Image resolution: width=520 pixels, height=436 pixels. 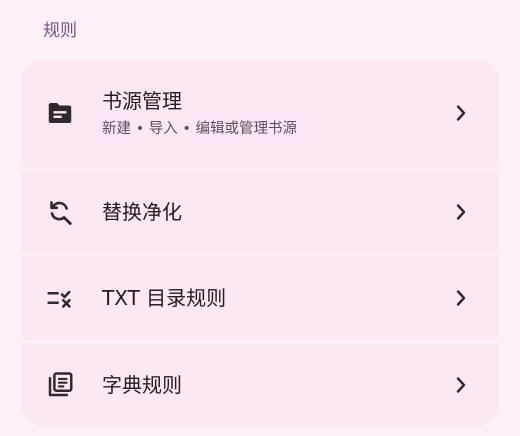 I want to click on section-title: 规则, so click(x=60, y=31).